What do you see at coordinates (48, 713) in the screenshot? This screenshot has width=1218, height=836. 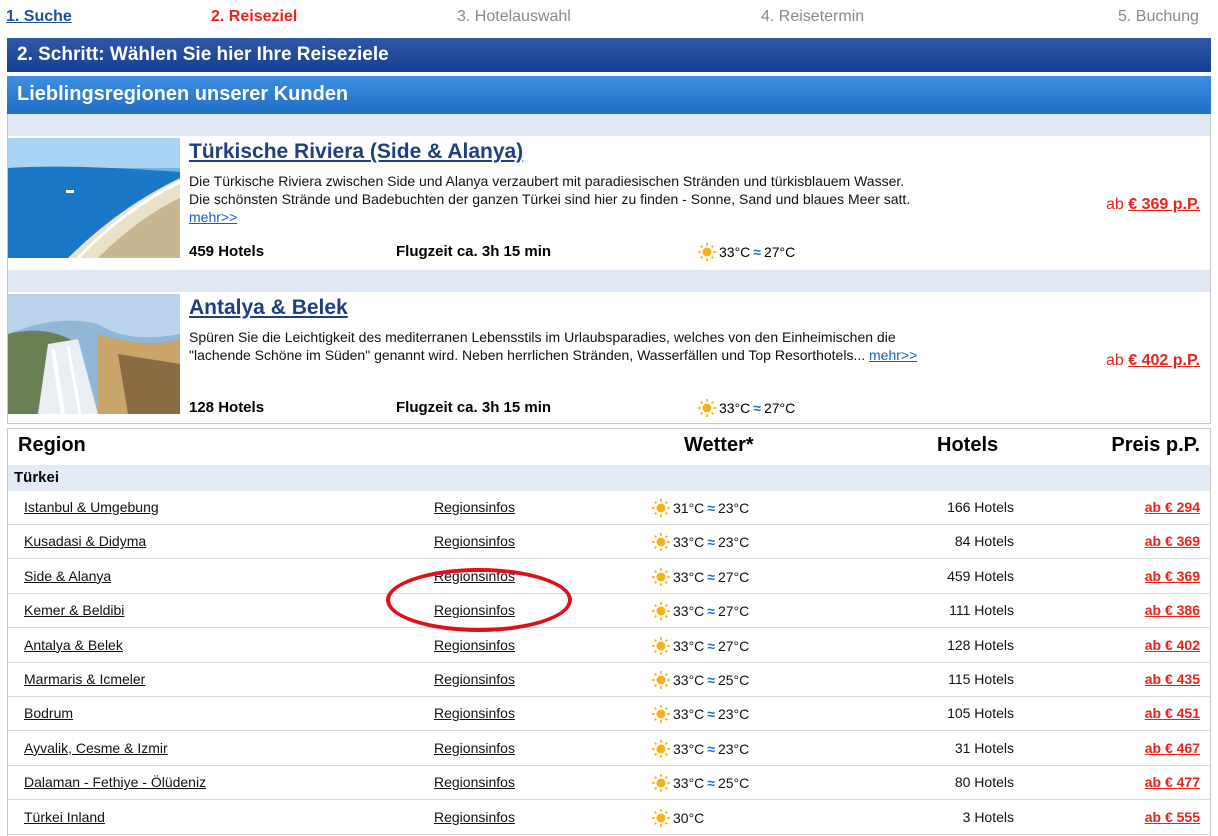 I see `region-link: Bodrum` at bounding box center [48, 713].